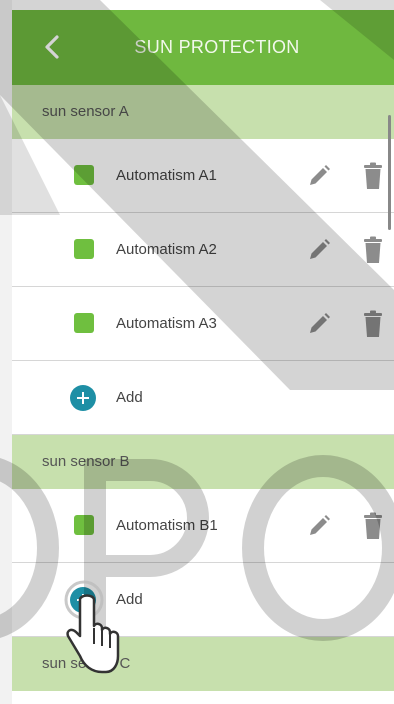 The height and width of the screenshot is (704, 394). What do you see at coordinates (166, 323) in the screenshot?
I see `automatism-label: Automatism A3` at bounding box center [166, 323].